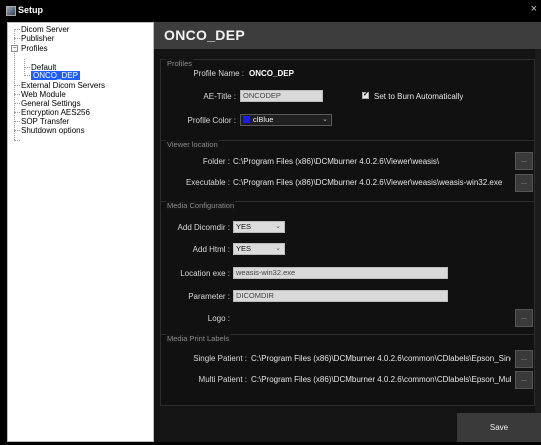  Describe the element at coordinates (180, 63) in the screenshot. I see `group-title: Profiles` at that location.